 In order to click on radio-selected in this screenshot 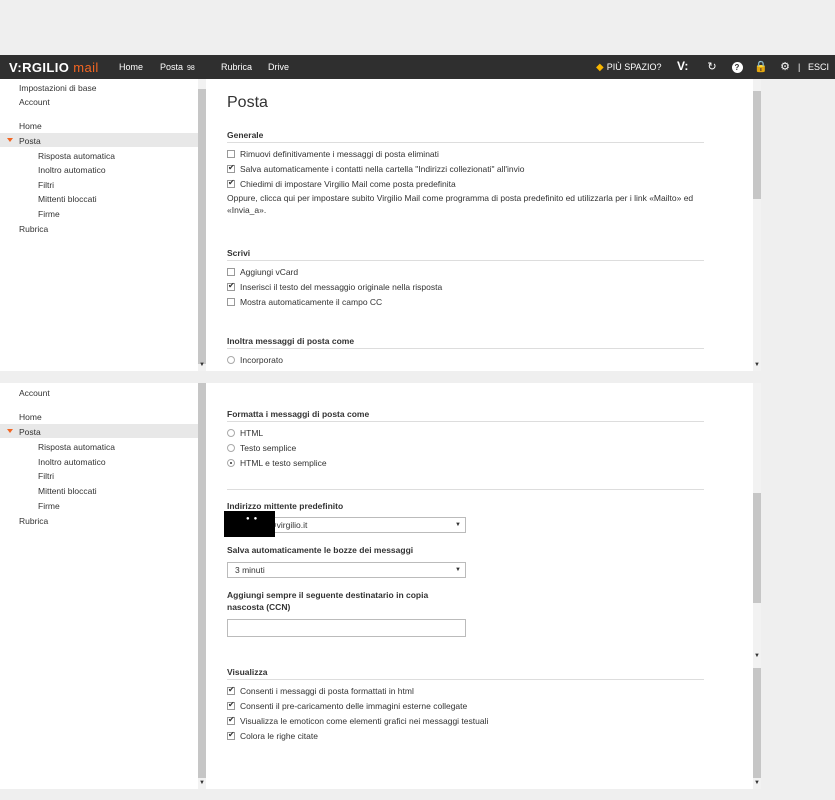, I will do `click(231, 463)`.